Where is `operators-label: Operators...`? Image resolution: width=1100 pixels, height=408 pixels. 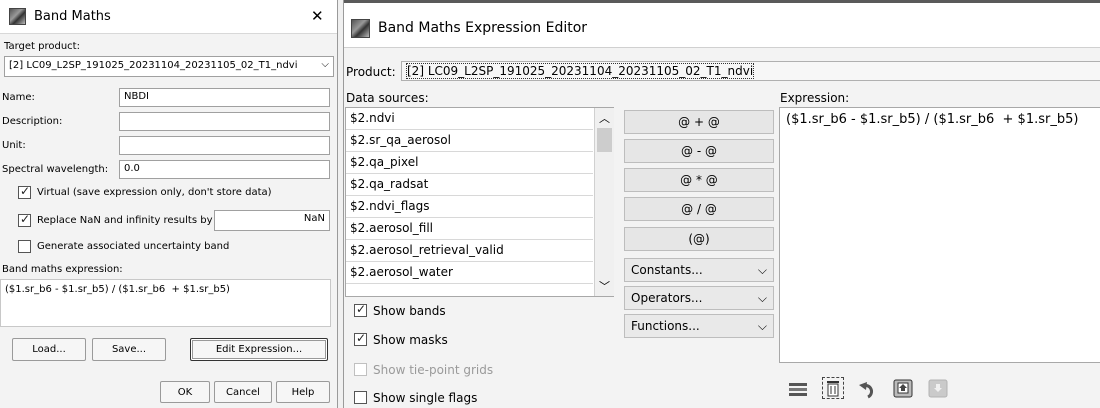
operators-label: Operators... is located at coordinates (667, 298).